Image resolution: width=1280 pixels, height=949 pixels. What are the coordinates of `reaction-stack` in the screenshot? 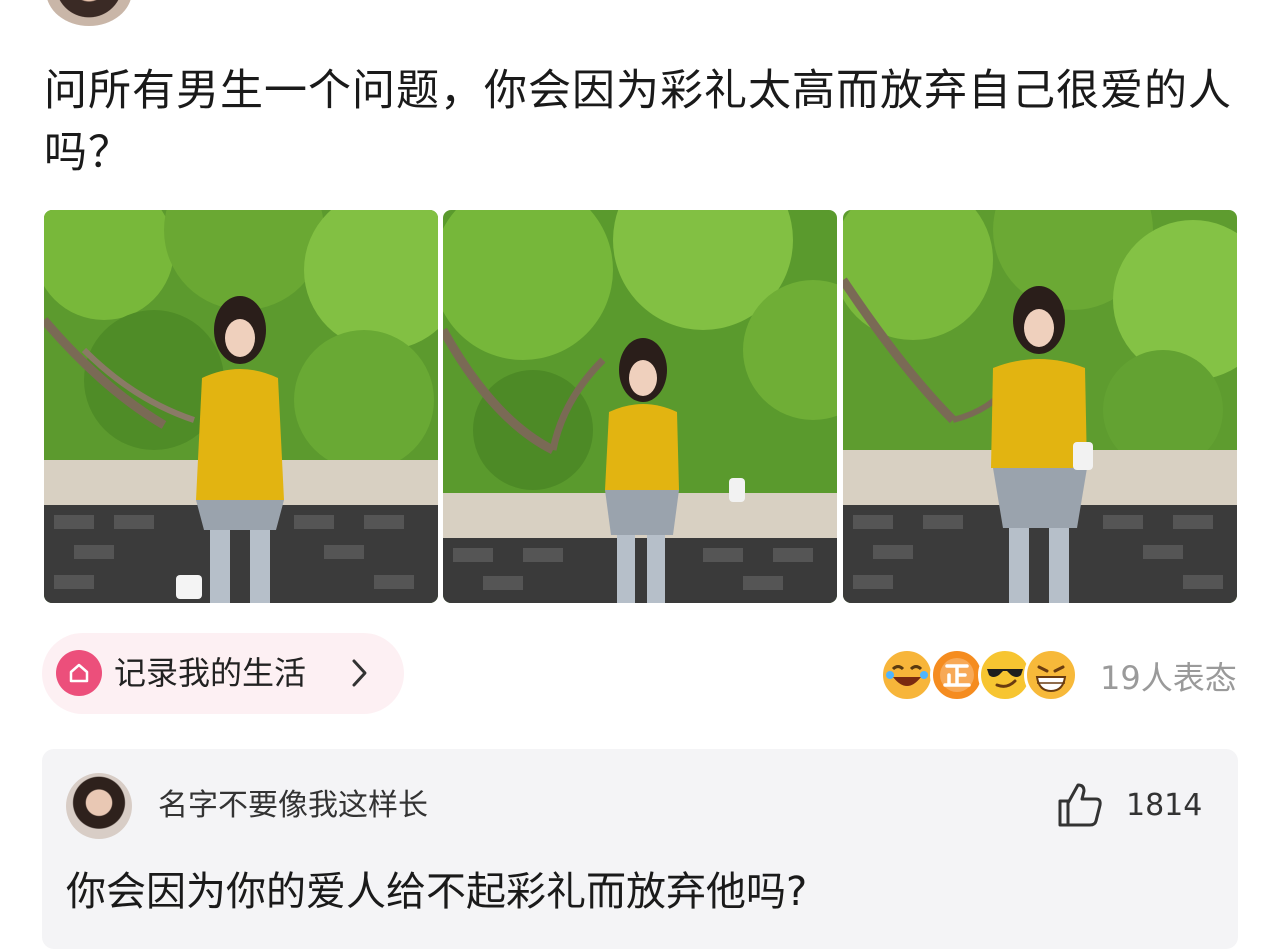 It's located at (980, 676).